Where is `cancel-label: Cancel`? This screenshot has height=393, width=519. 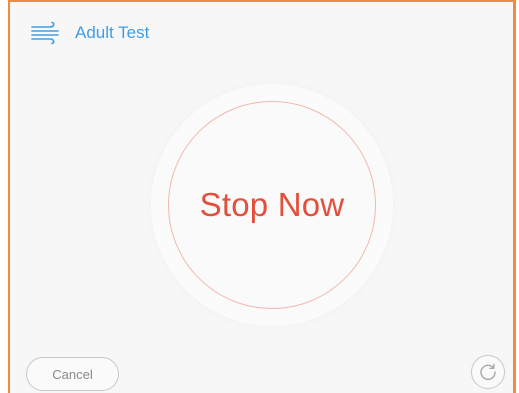 cancel-label: Cancel is located at coordinates (72, 374).